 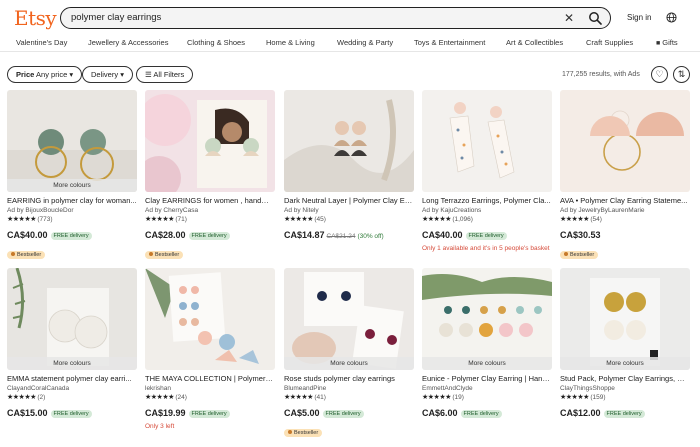 What do you see at coordinates (667, 42) in the screenshot?
I see `nav-item-gifts: ■ Gifts` at bounding box center [667, 42].